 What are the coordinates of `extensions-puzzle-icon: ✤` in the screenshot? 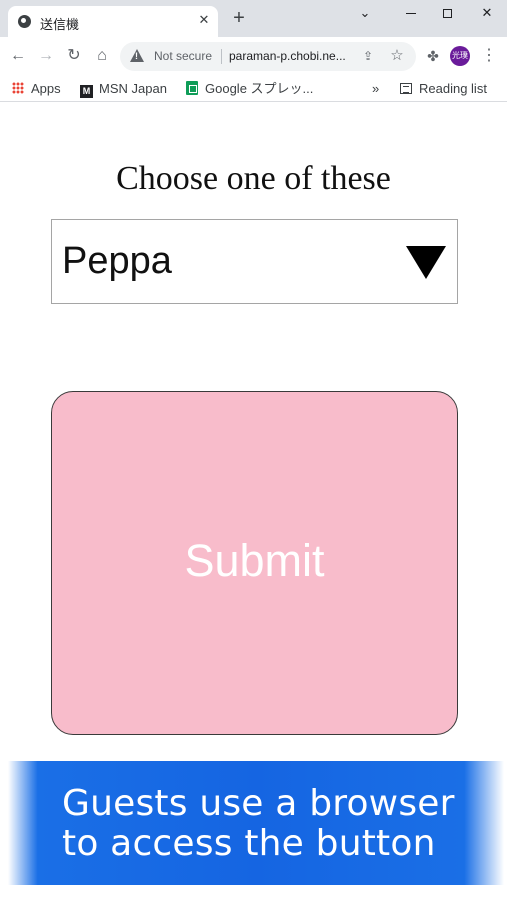 It's located at (433, 56).